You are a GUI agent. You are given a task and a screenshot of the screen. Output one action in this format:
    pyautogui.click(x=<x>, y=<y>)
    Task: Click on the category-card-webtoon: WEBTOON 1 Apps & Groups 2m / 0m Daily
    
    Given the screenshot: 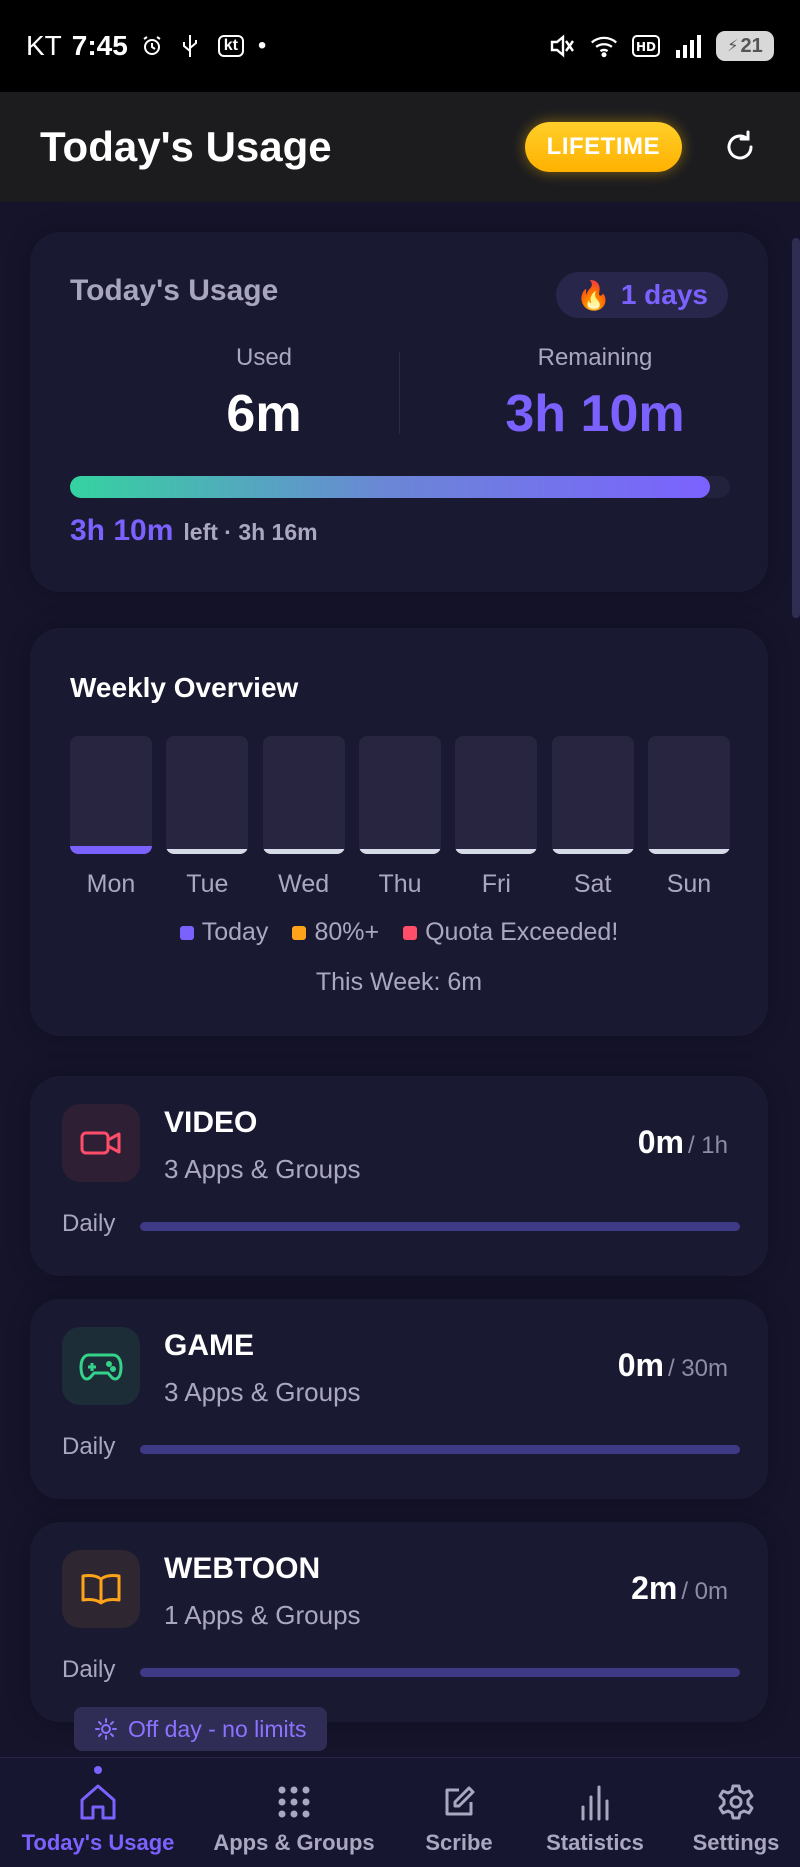 What is the action you would take?
    pyautogui.click(x=399, y=1622)
    